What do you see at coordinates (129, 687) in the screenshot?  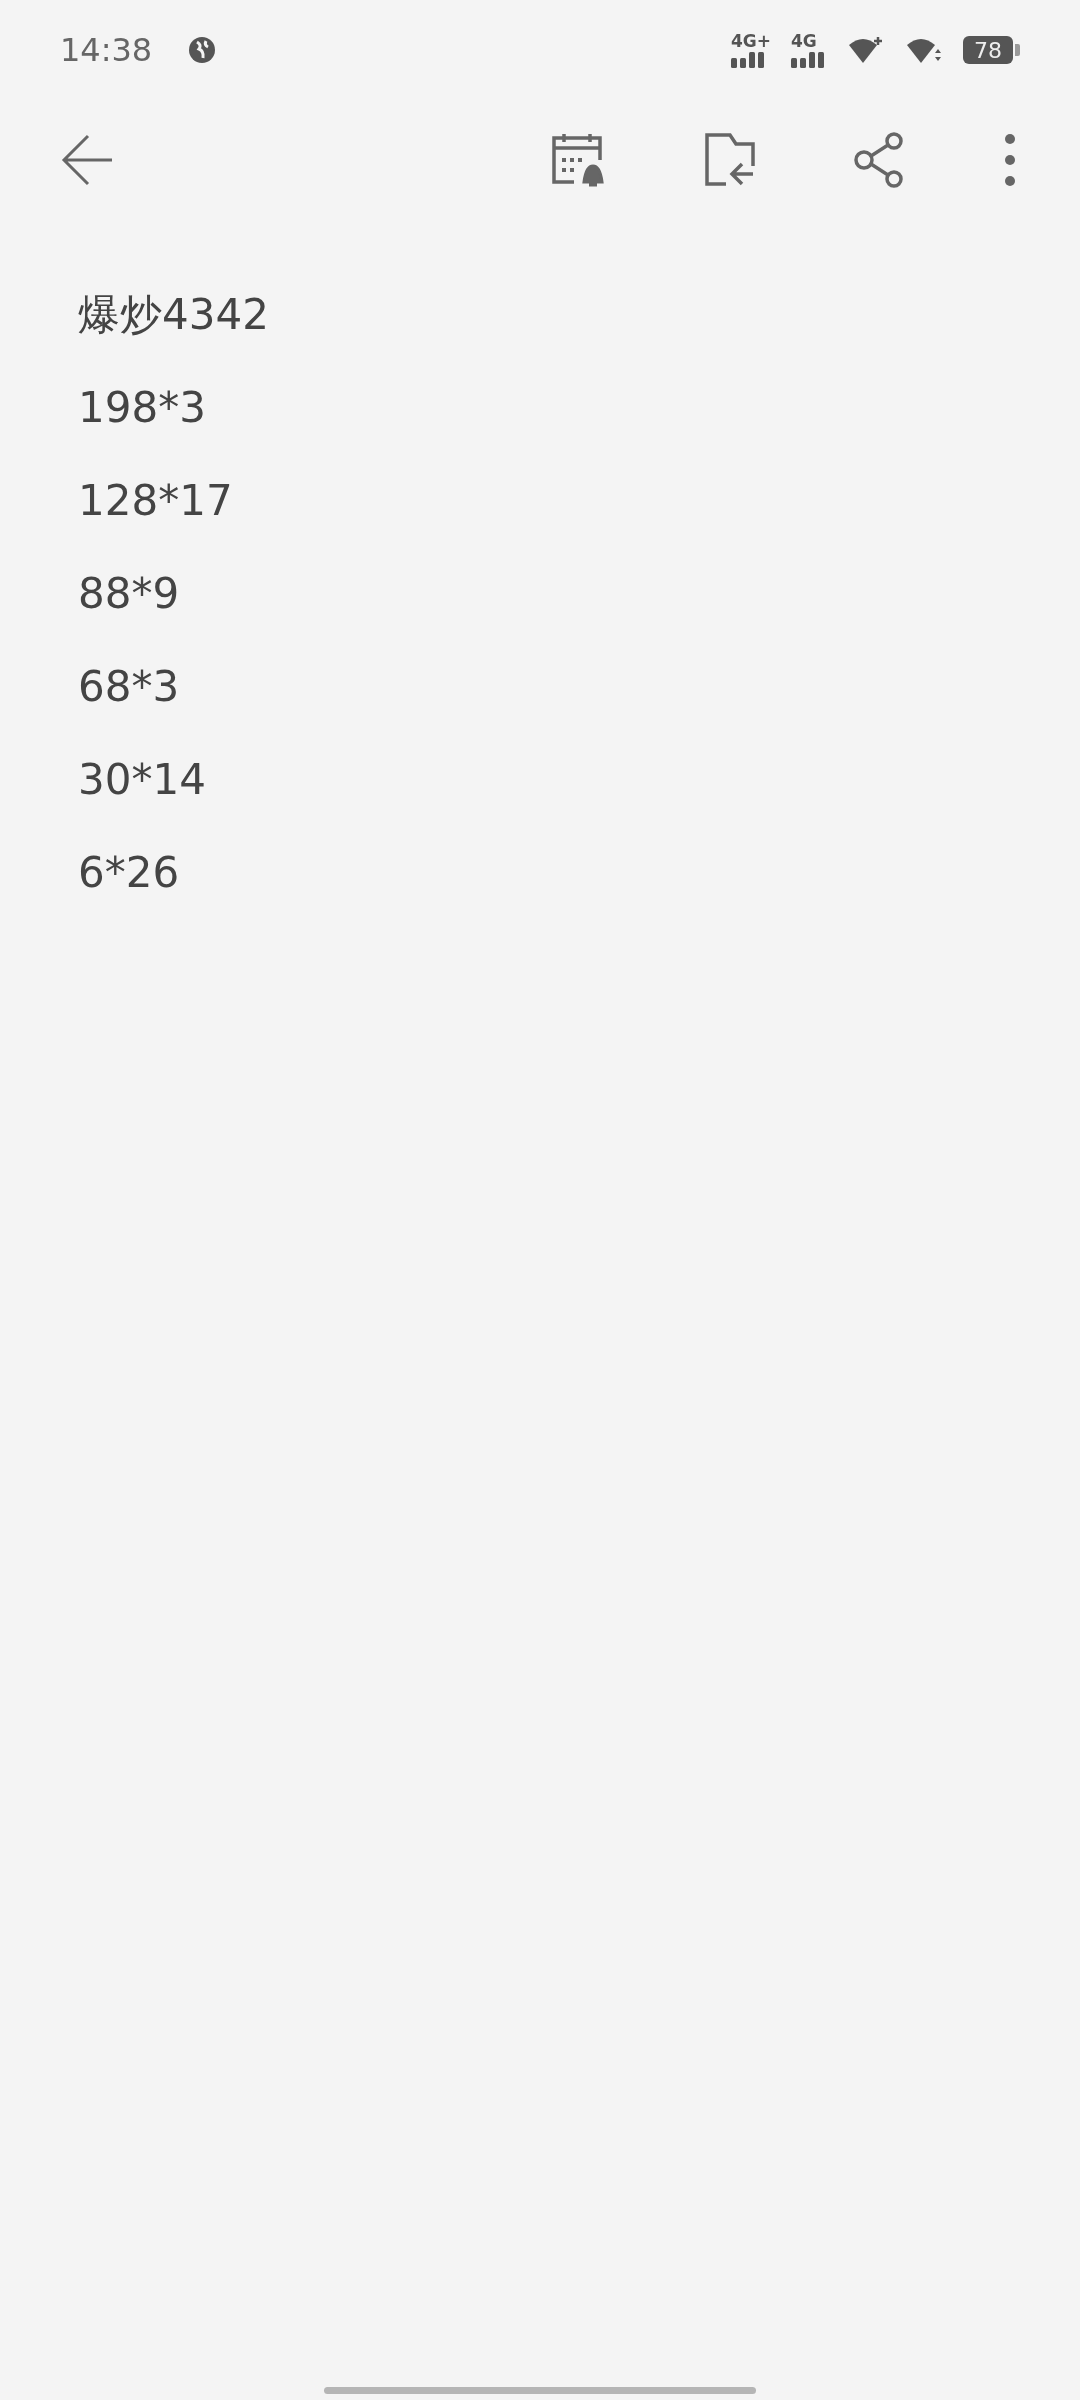 I see `note-line: 68*3` at bounding box center [129, 687].